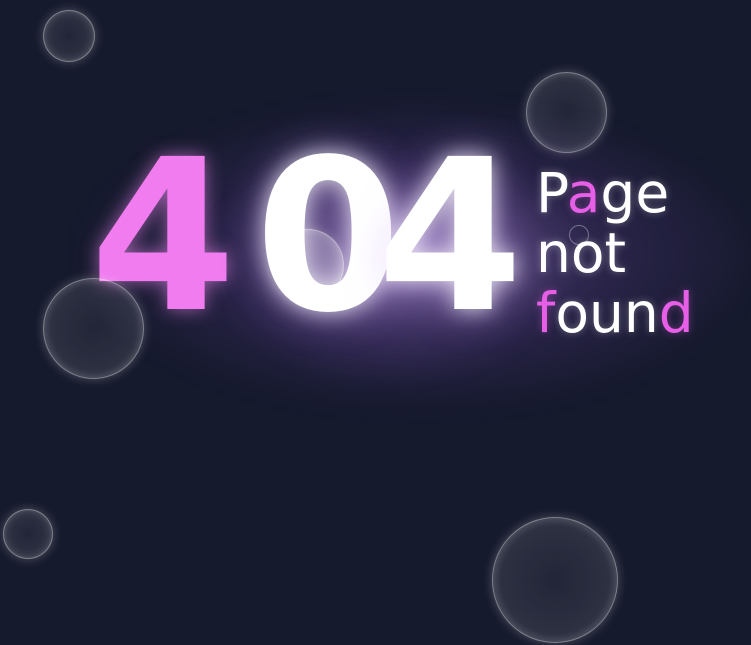 This screenshot has height=645, width=751. I want to click on message-line-1: Page, so click(643, 193).